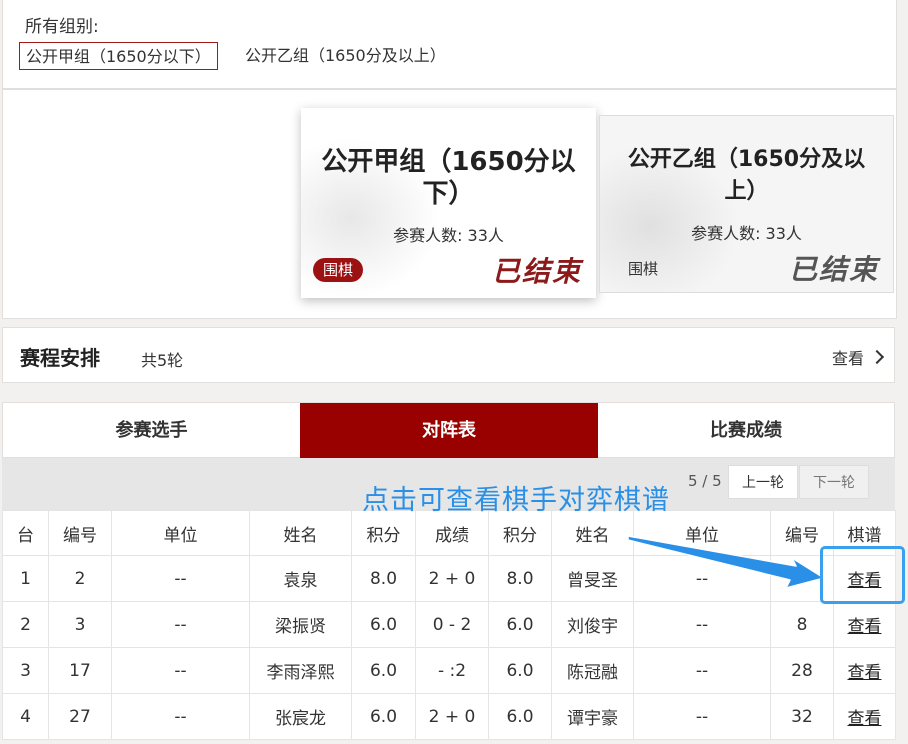  I want to click on col-header-id: 编号, so click(80, 533).